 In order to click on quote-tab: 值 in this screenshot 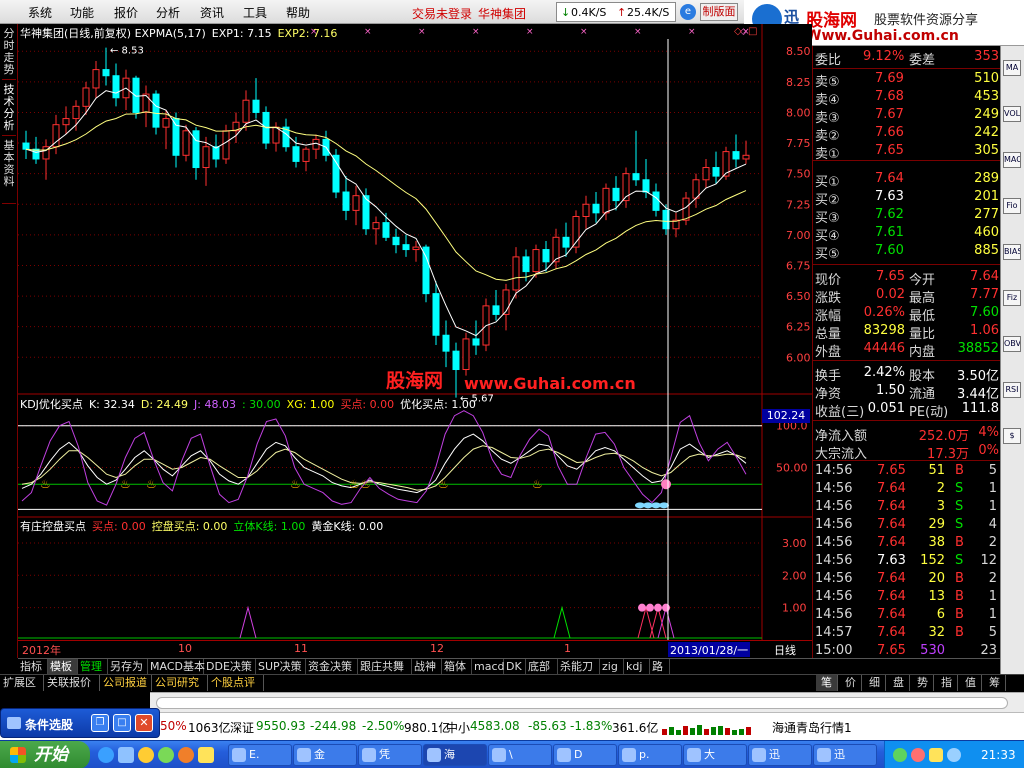, I will do `click(971, 683)`.